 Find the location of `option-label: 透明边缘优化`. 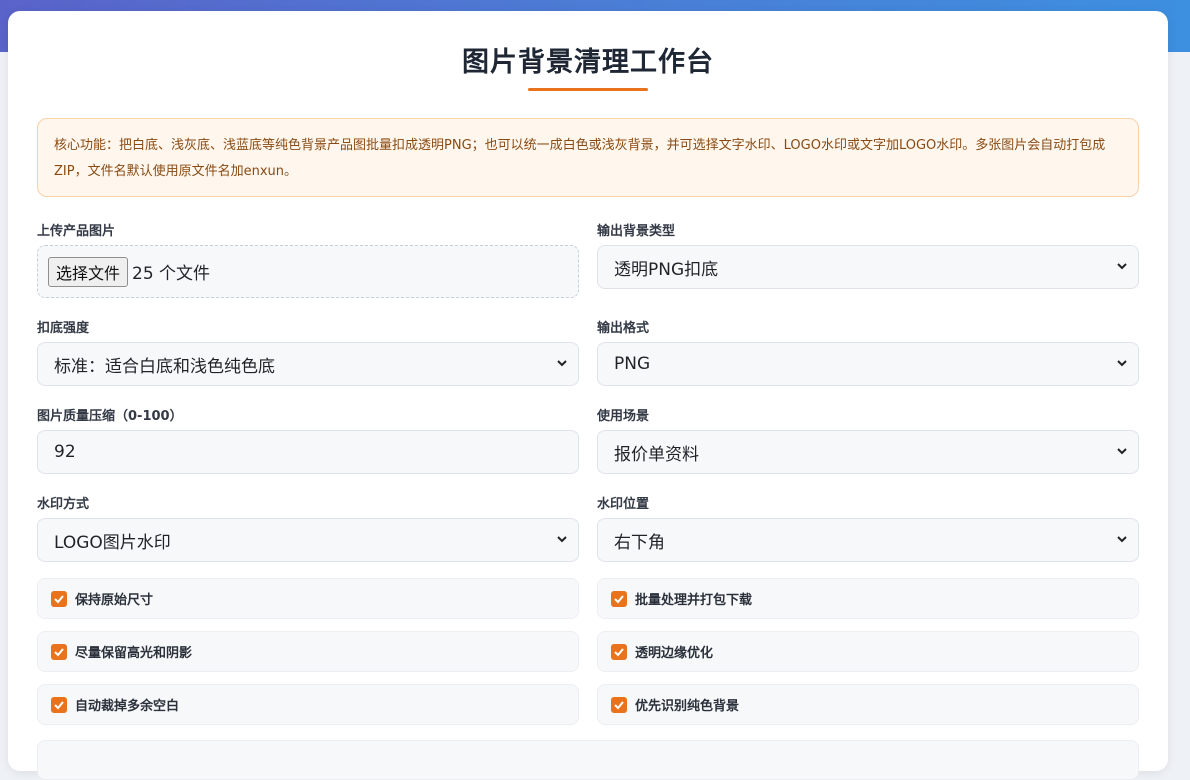

option-label: 透明边缘优化 is located at coordinates (674, 653).